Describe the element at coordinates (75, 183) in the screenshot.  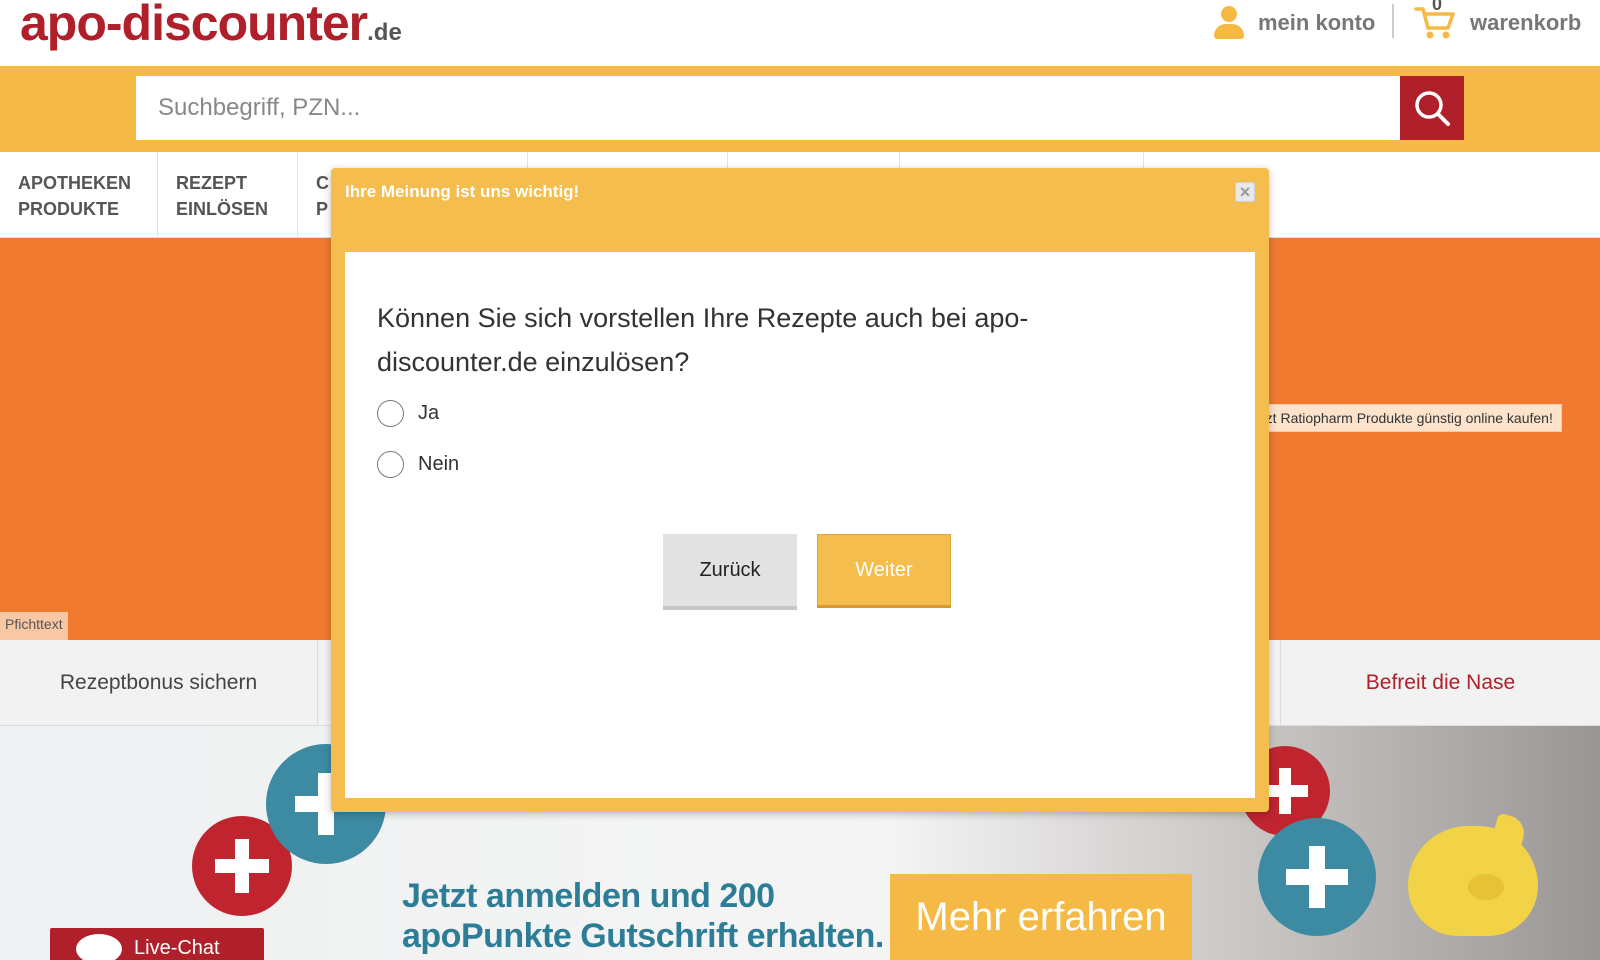
I see `nav-item-line: APOTHEKEN` at that location.